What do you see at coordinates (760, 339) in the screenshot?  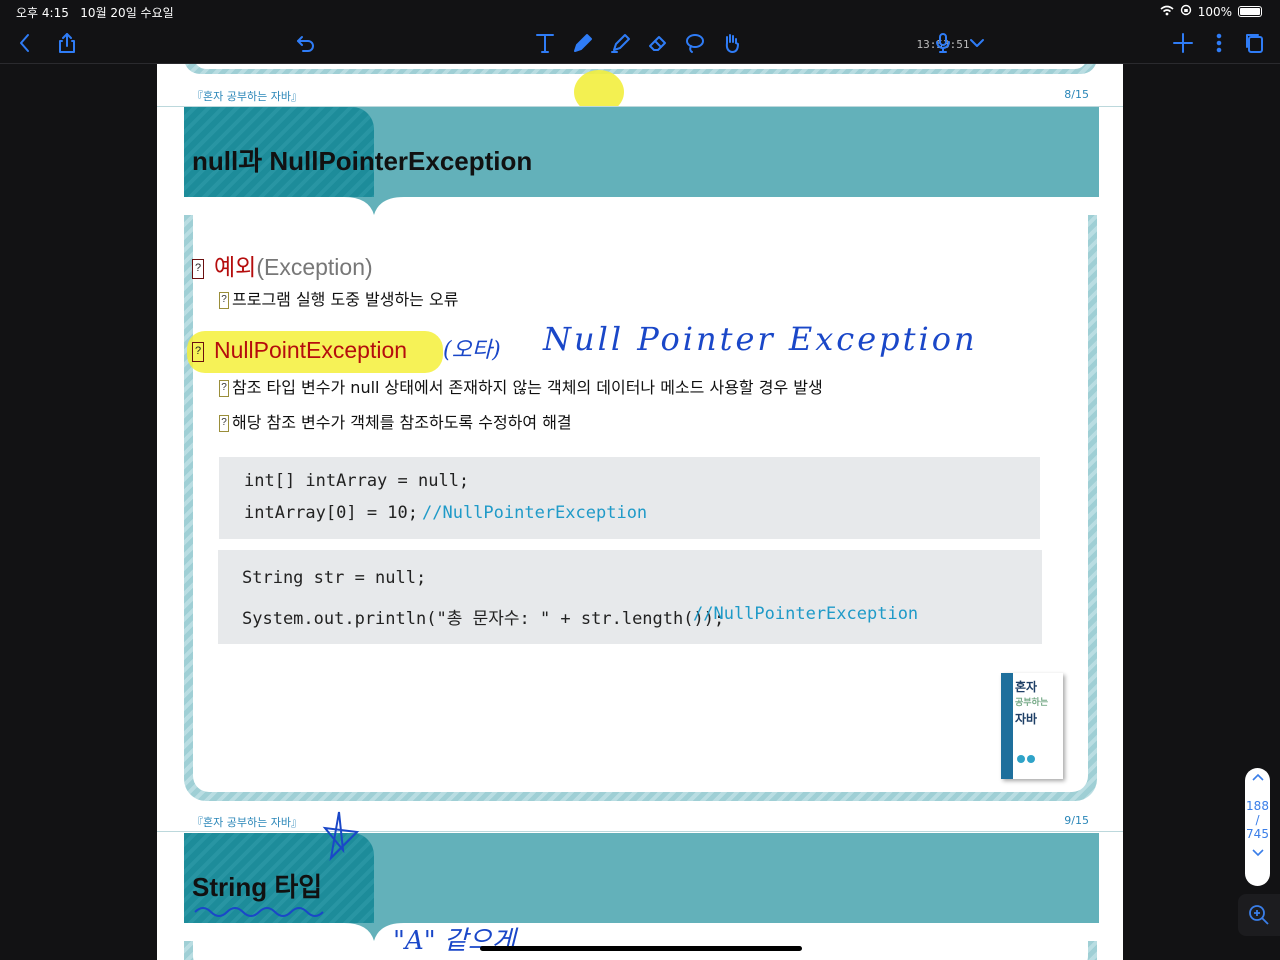 I see `handwritten-note-correction: Null Pointer Exception` at bounding box center [760, 339].